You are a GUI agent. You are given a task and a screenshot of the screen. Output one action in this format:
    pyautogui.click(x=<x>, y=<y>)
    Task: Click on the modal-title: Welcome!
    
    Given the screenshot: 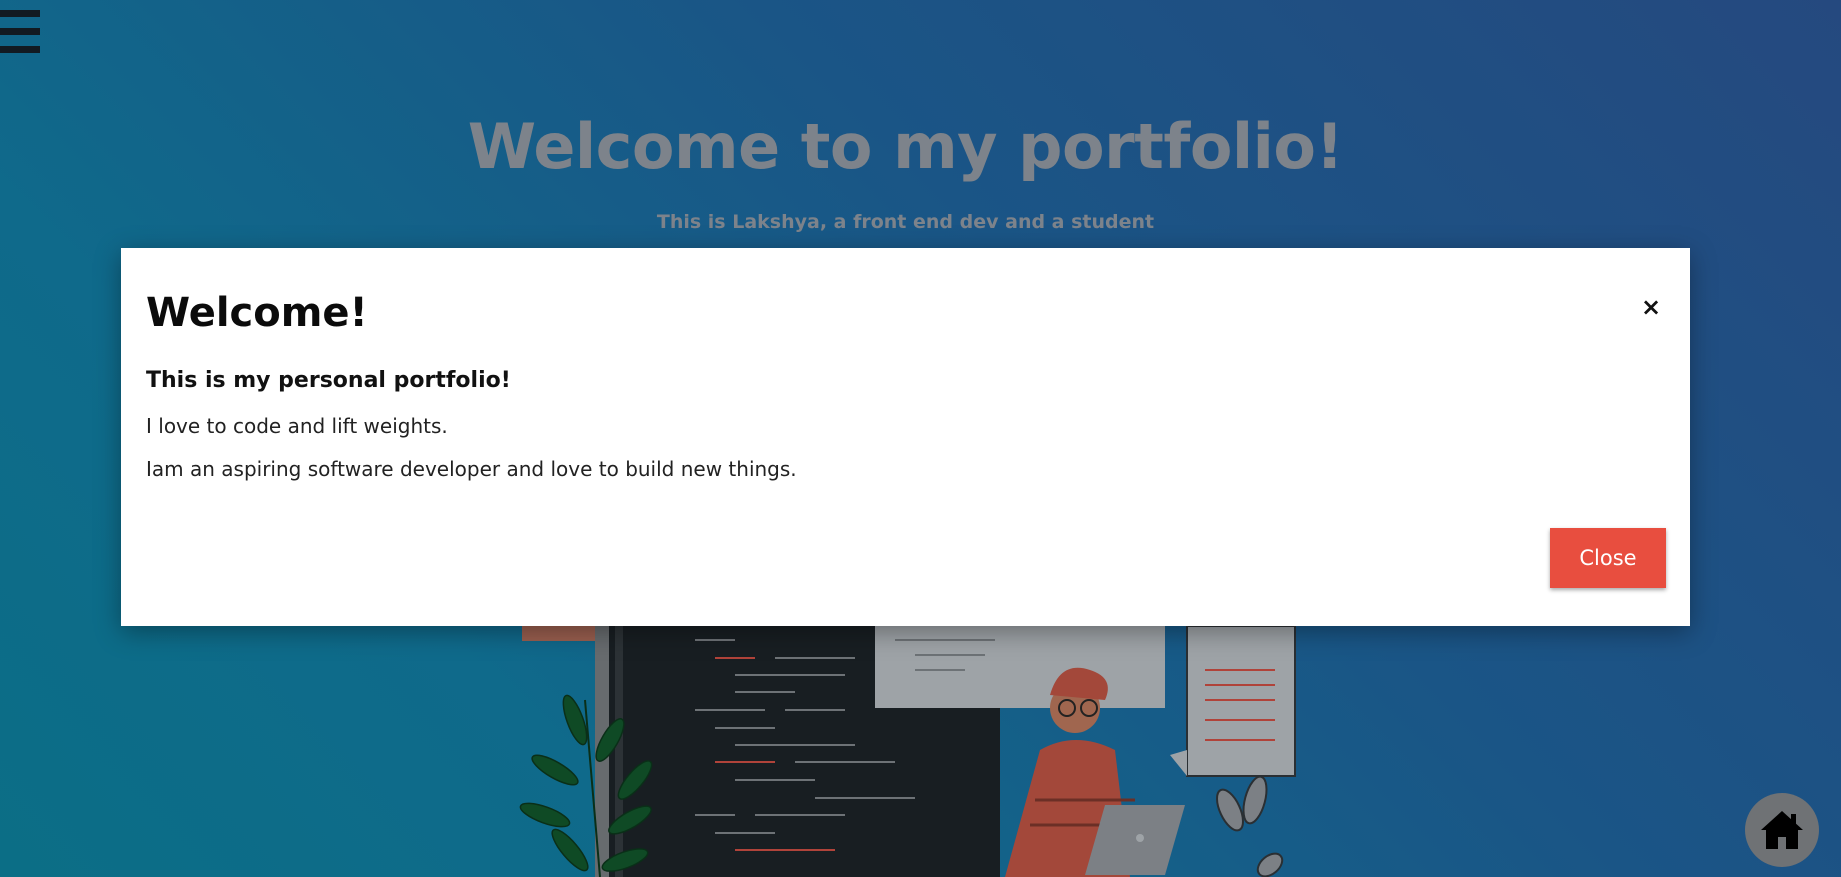 What is the action you would take?
    pyautogui.click(x=257, y=313)
    